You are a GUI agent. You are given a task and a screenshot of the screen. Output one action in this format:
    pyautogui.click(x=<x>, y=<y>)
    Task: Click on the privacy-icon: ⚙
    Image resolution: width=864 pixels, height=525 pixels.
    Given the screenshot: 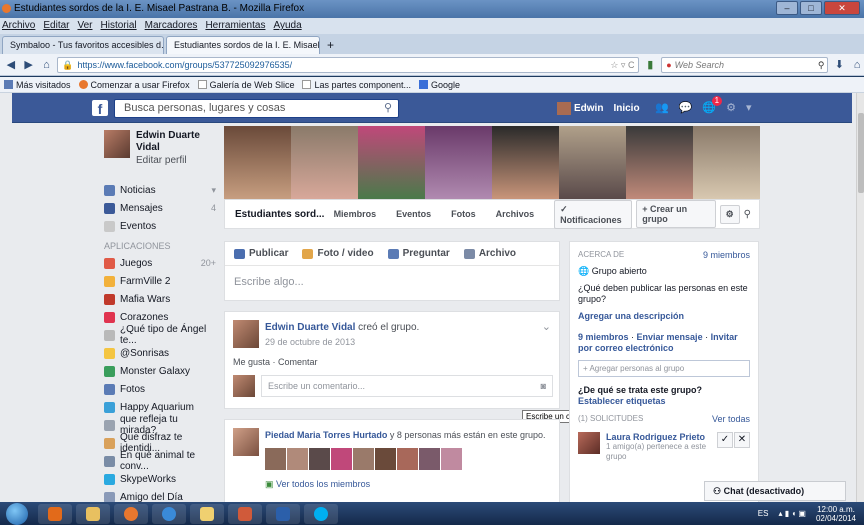 What is the action you would take?
    pyautogui.click(x=731, y=107)
    